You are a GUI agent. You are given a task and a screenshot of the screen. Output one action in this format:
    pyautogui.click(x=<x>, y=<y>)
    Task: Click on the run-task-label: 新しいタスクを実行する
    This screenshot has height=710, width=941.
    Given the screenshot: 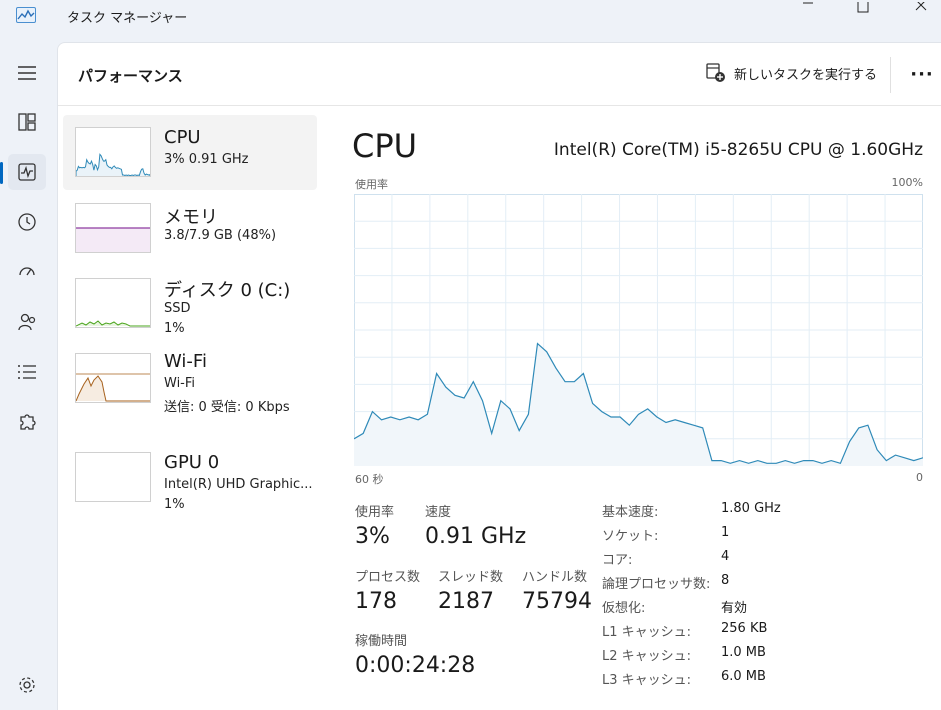 What is the action you would take?
    pyautogui.click(x=806, y=75)
    